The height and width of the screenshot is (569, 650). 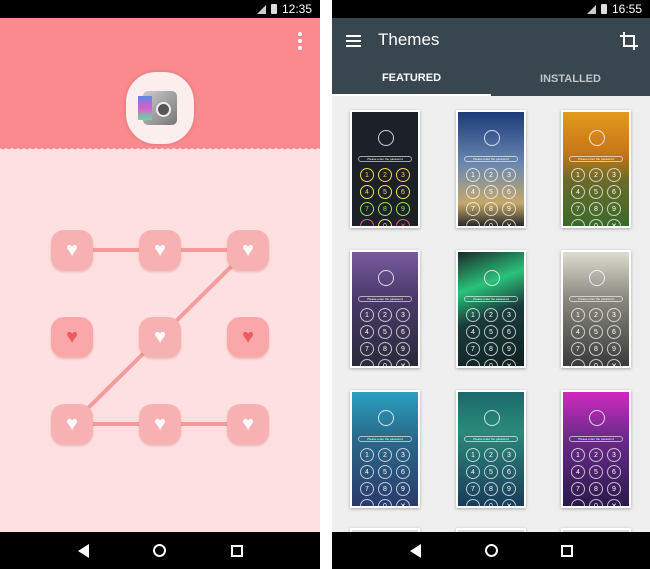 I want to click on signal-icon, so click(x=591, y=9).